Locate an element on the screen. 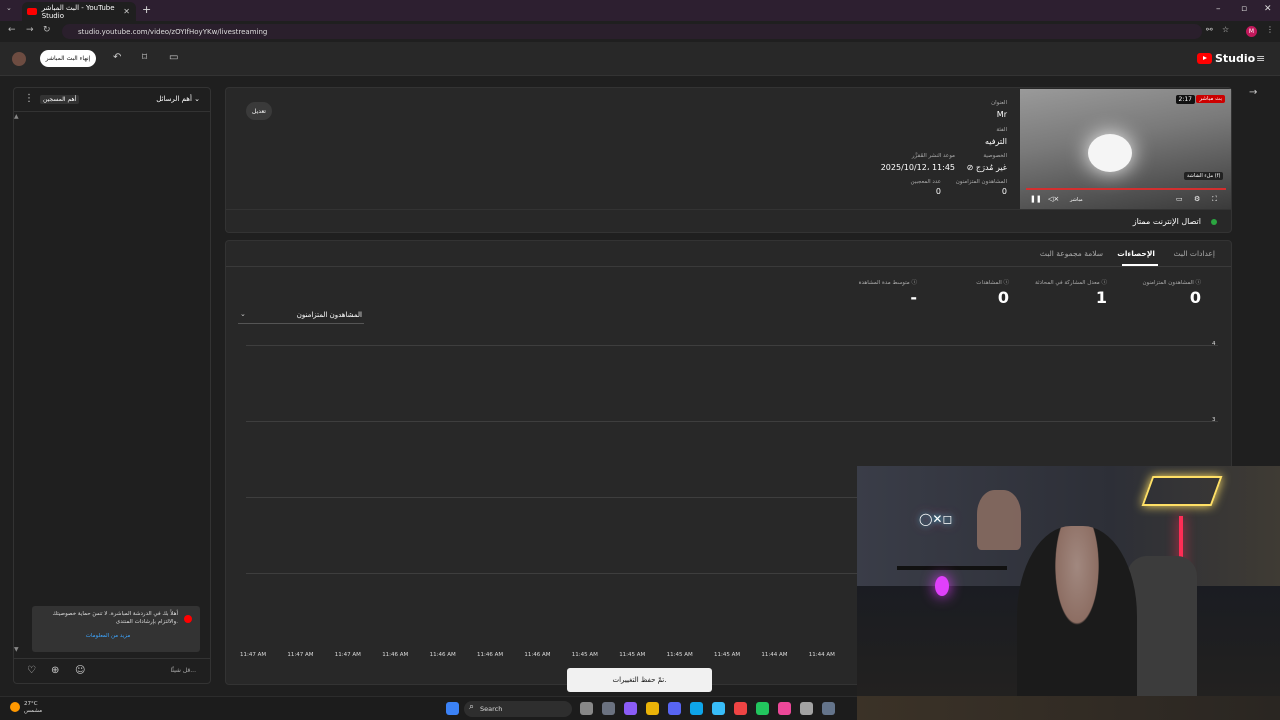 This screenshot has height=720, width=1280. chat-mode-dropdown: أهم الرسائل ⌄ is located at coordinates (178, 99).